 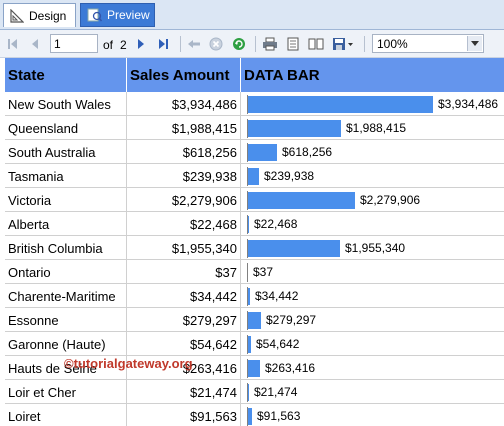 I want to click on data-bar-label: $1,988,415, so click(x=376, y=128).